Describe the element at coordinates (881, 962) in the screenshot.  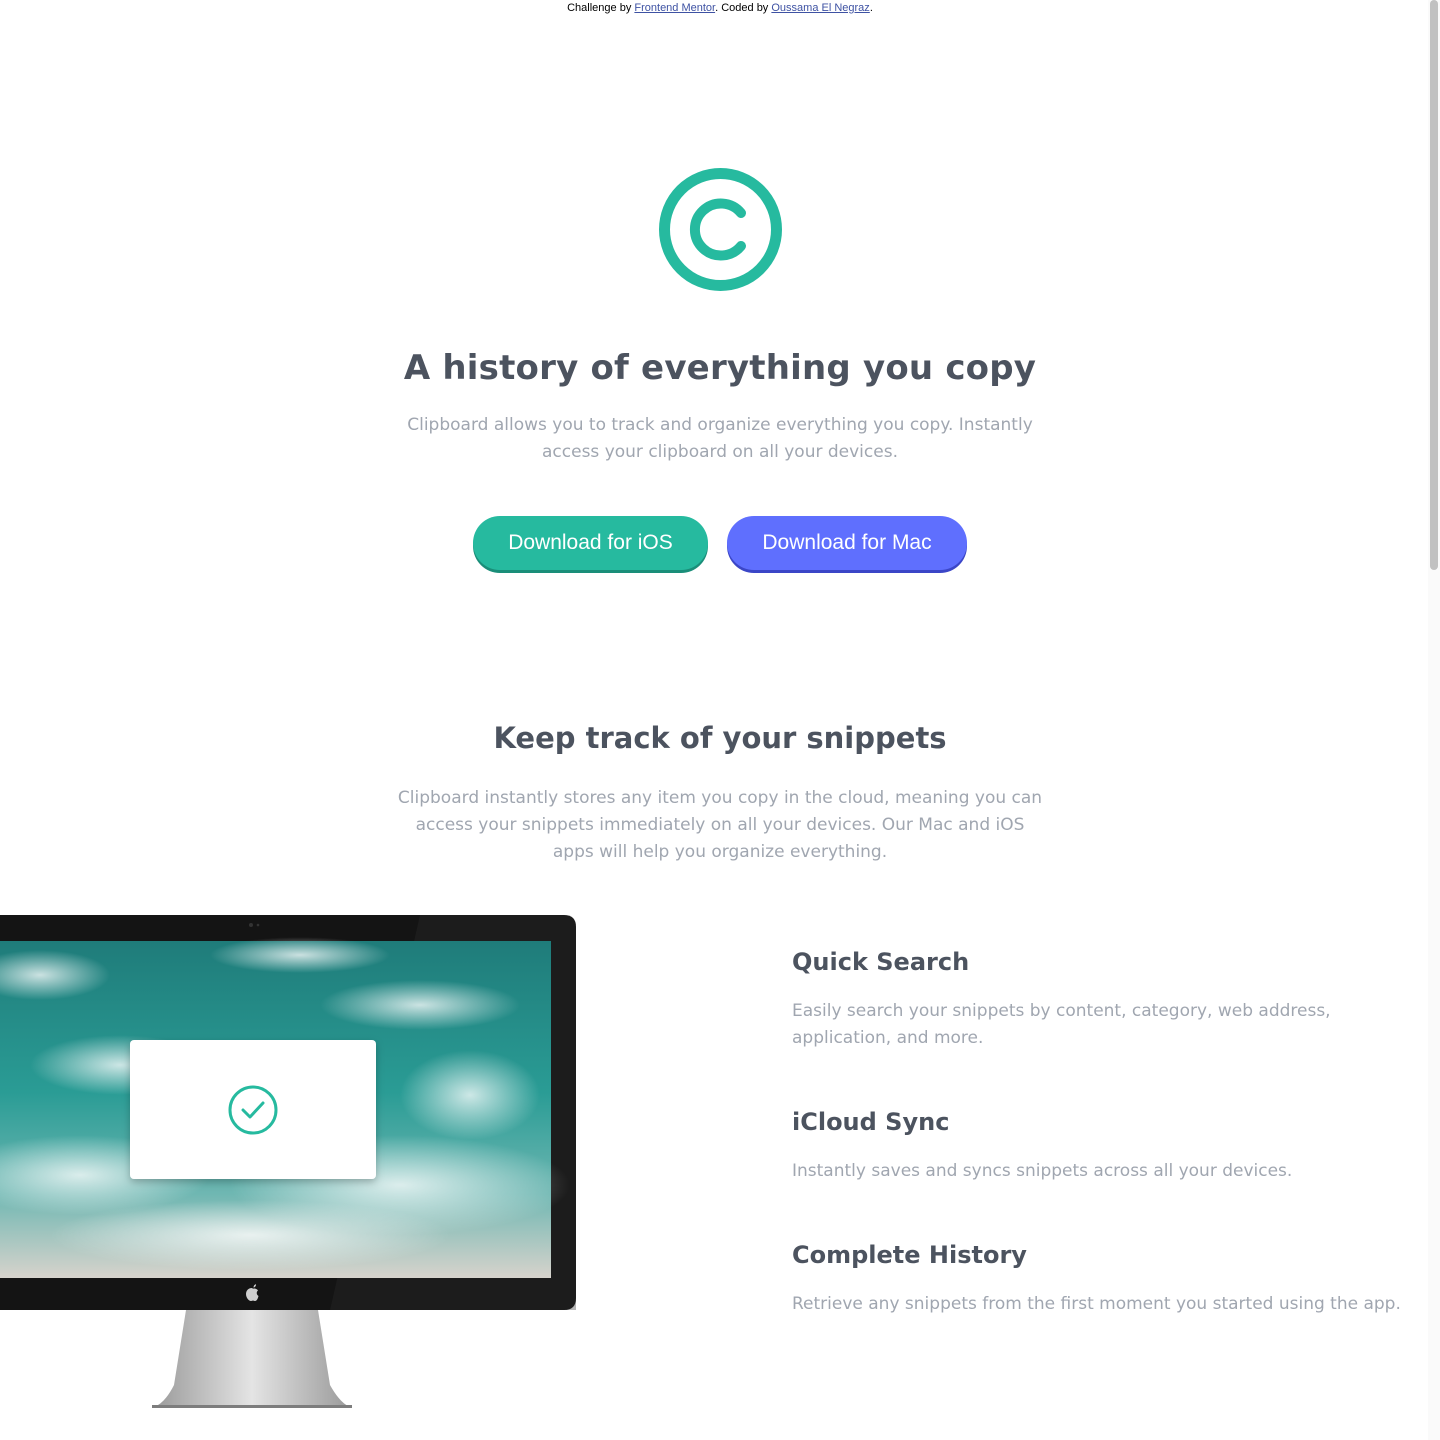
I see `feature-title: Quick Search` at that location.